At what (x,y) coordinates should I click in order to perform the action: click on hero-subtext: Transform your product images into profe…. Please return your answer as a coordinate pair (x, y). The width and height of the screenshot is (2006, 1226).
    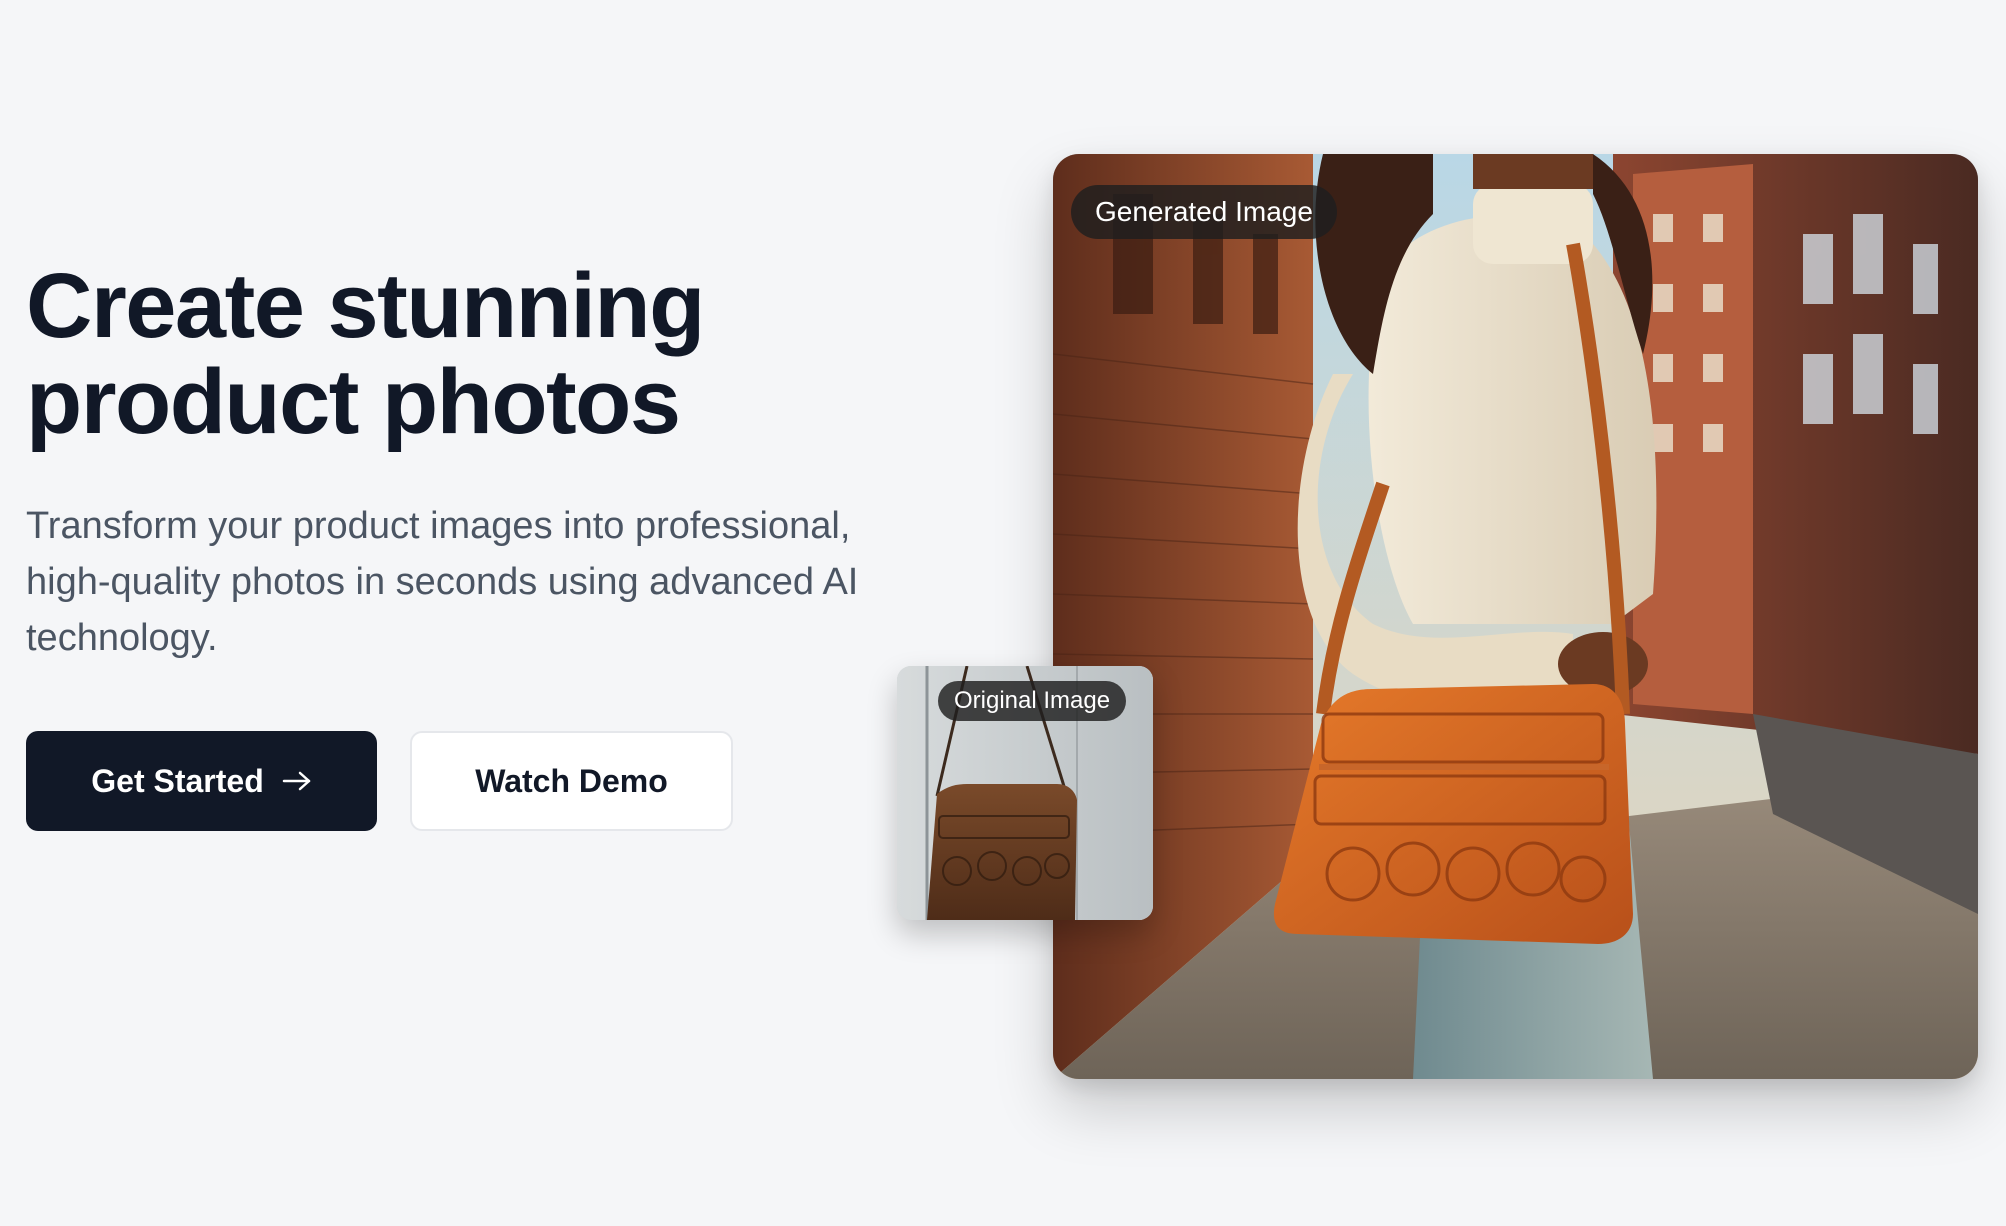
    Looking at the image, I should click on (442, 582).